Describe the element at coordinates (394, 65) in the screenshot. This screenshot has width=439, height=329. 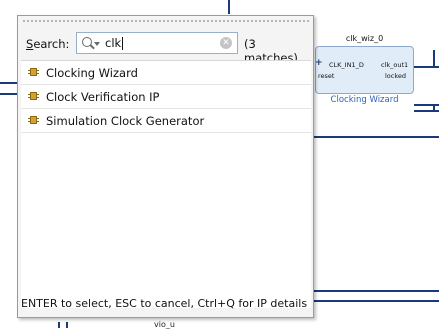
I see `port-clk-out1: clk_out1` at that location.